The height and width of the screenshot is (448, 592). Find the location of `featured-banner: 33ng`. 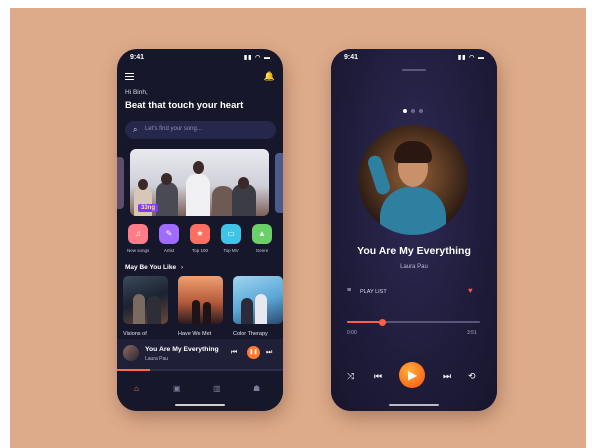

featured-banner: 33ng is located at coordinates (199, 182).